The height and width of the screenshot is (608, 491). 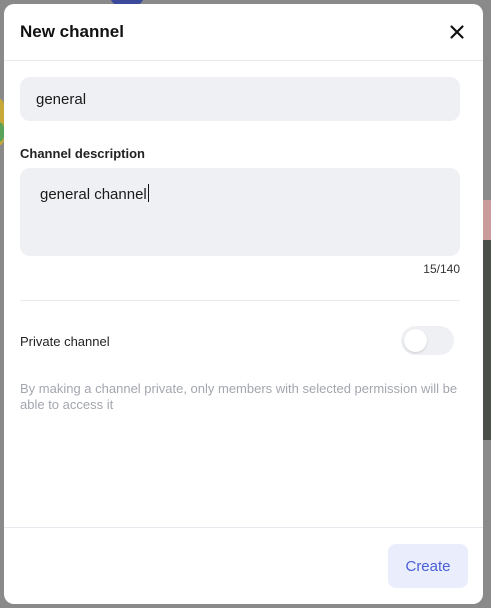 What do you see at coordinates (243, 32) in the screenshot?
I see `modal-header: New channel` at bounding box center [243, 32].